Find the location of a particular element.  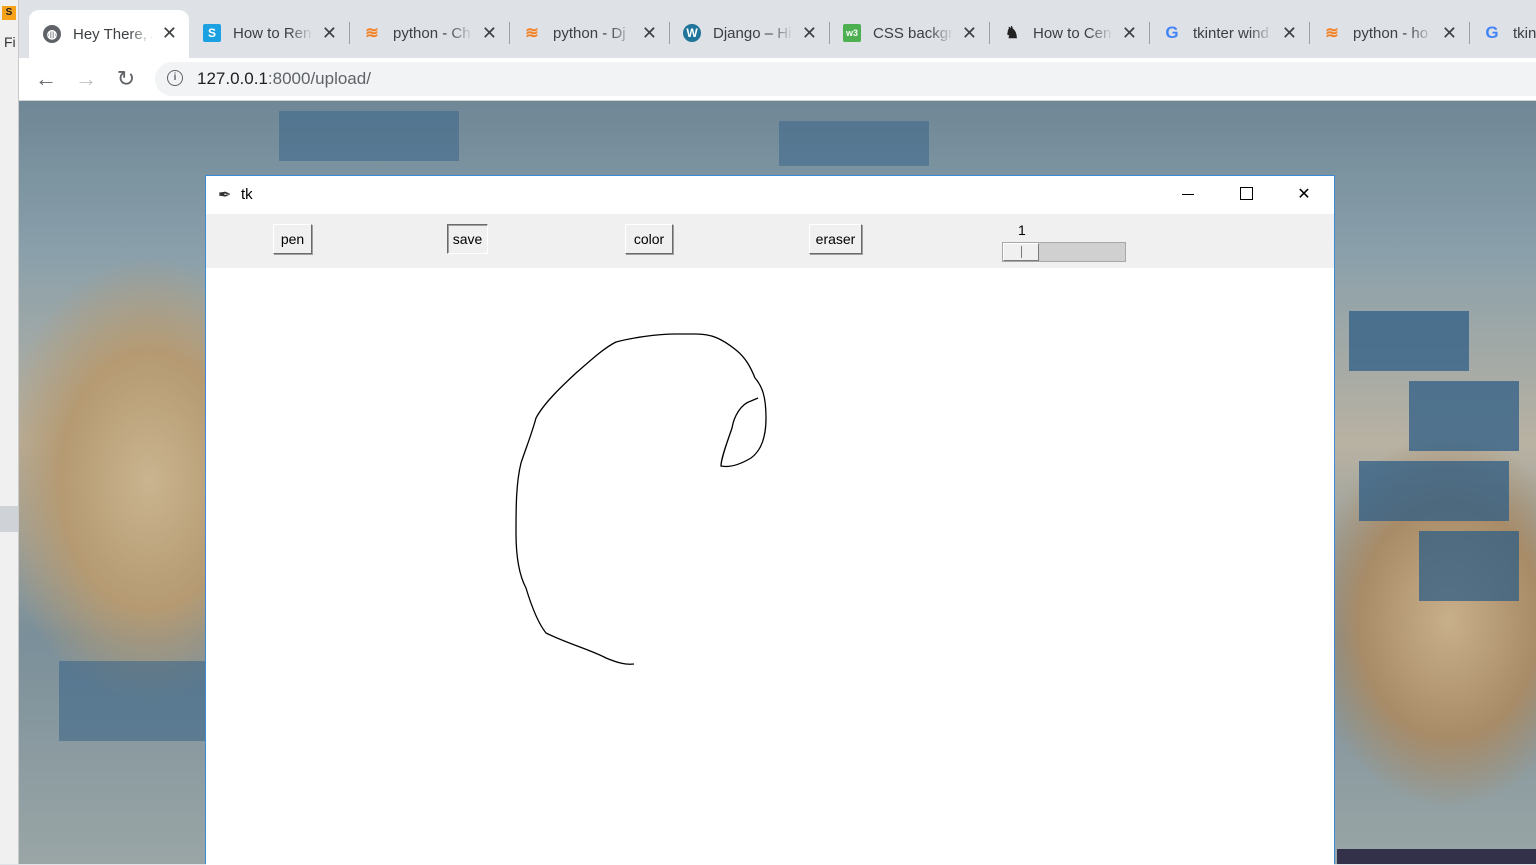

tab-title: python - Ch is located at coordinates (432, 33).